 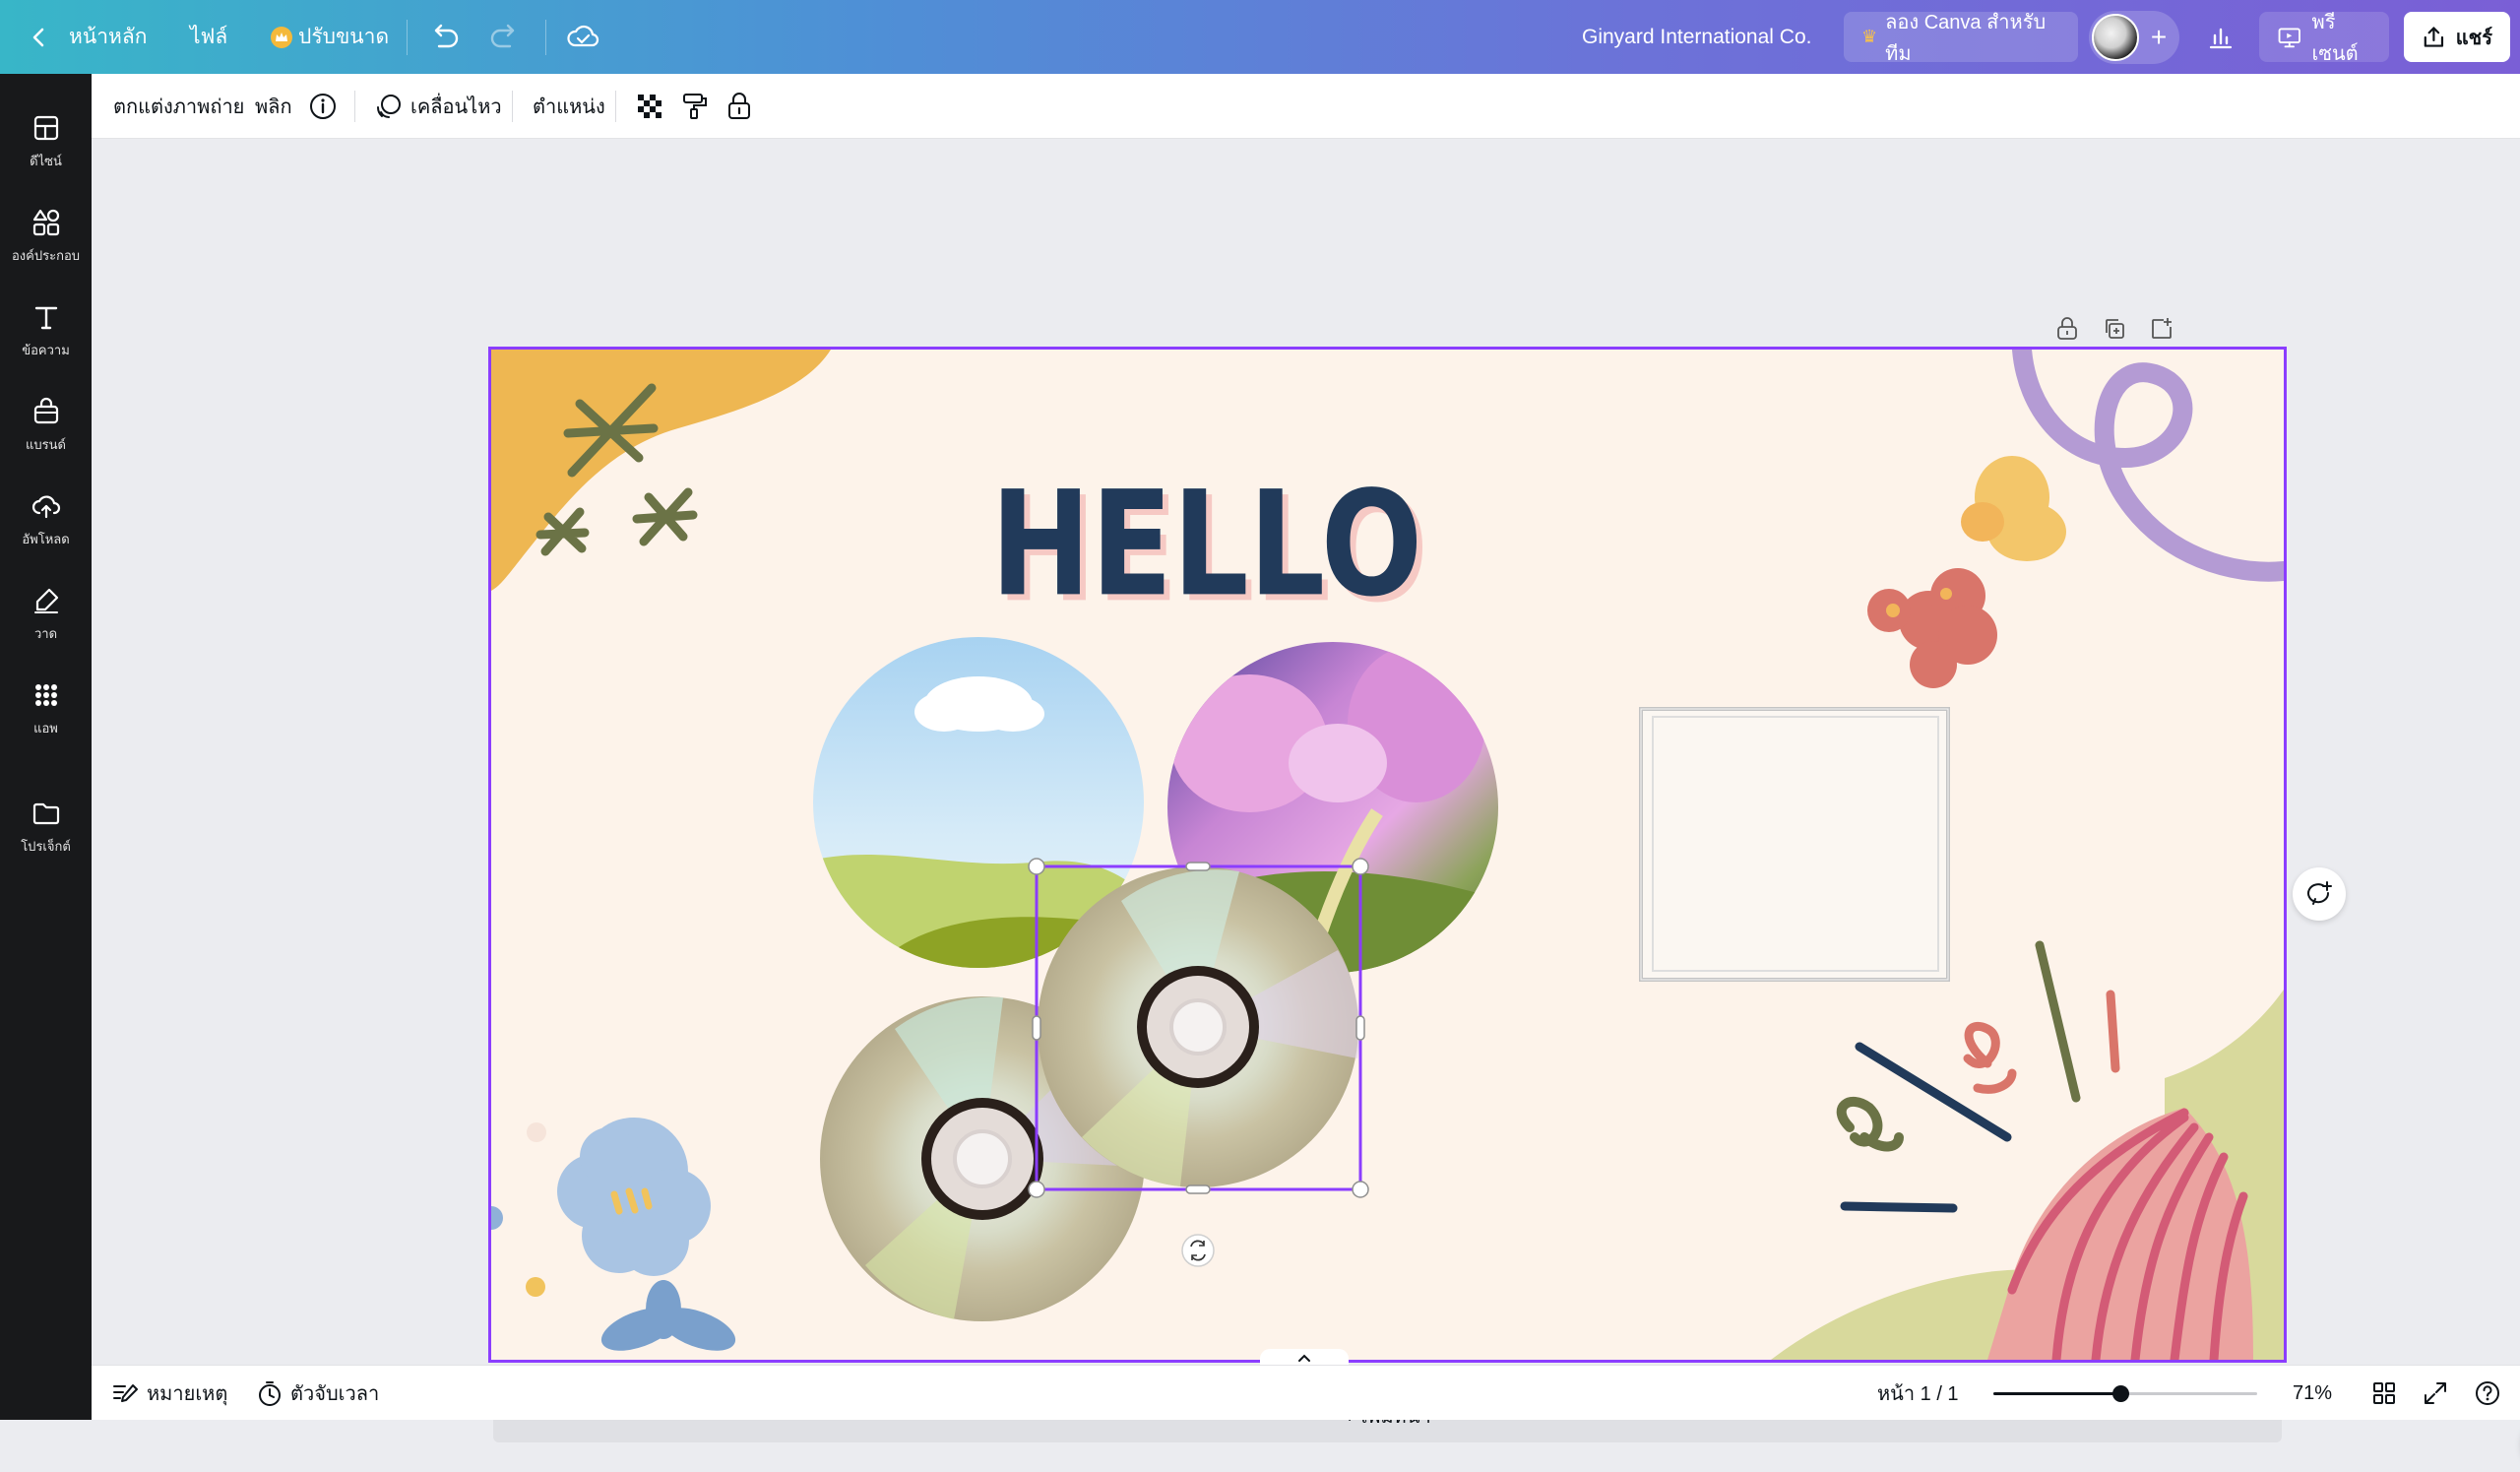 What do you see at coordinates (634, 1197) in the screenshot?
I see `blue-flower-decor` at bounding box center [634, 1197].